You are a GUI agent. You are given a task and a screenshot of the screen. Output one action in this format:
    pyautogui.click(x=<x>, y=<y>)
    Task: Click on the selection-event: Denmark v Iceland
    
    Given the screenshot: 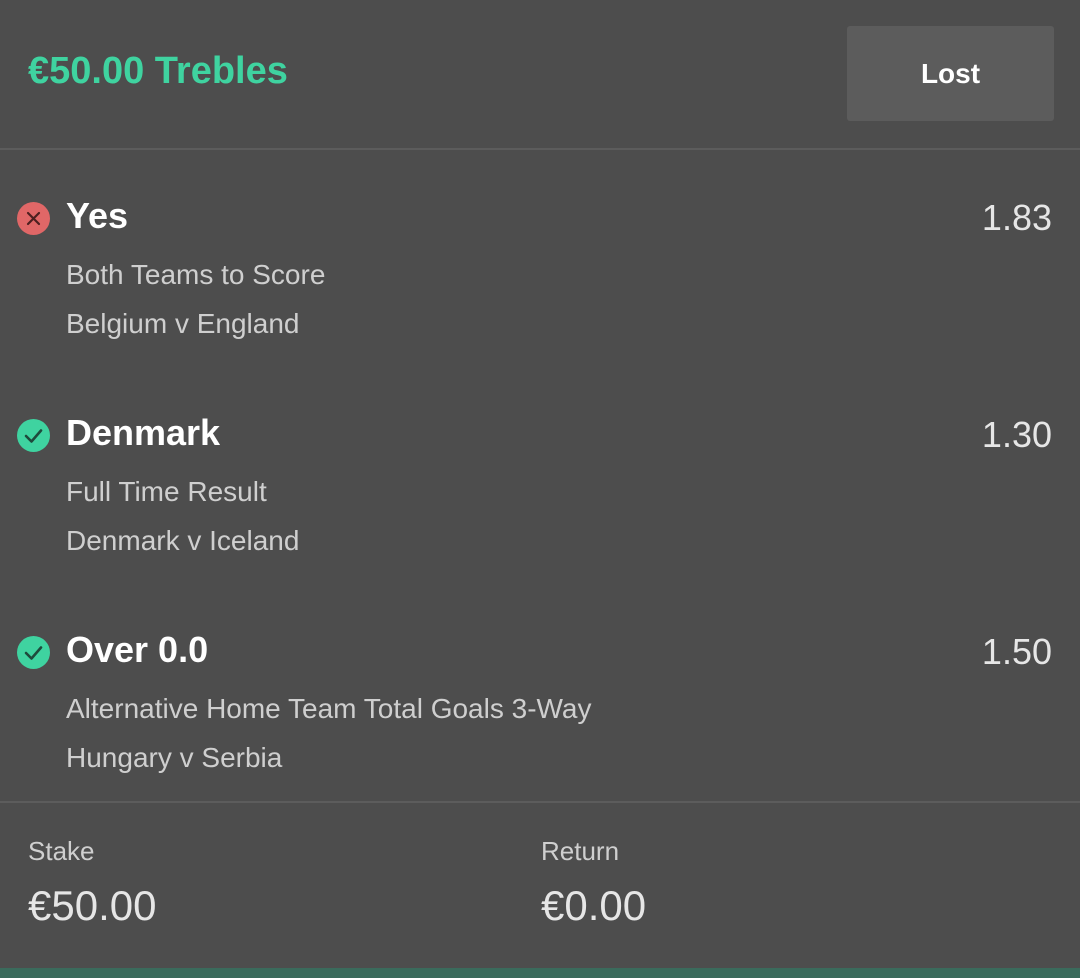 What is the action you would take?
    pyautogui.click(x=183, y=540)
    